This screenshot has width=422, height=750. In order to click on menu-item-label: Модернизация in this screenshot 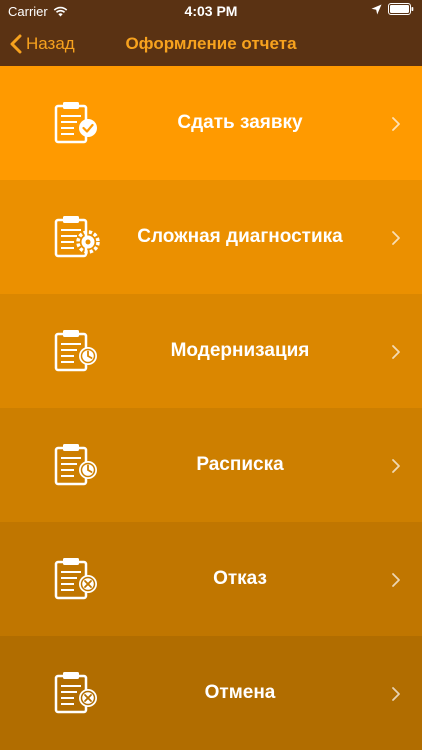, I will do `click(240, 350)`.